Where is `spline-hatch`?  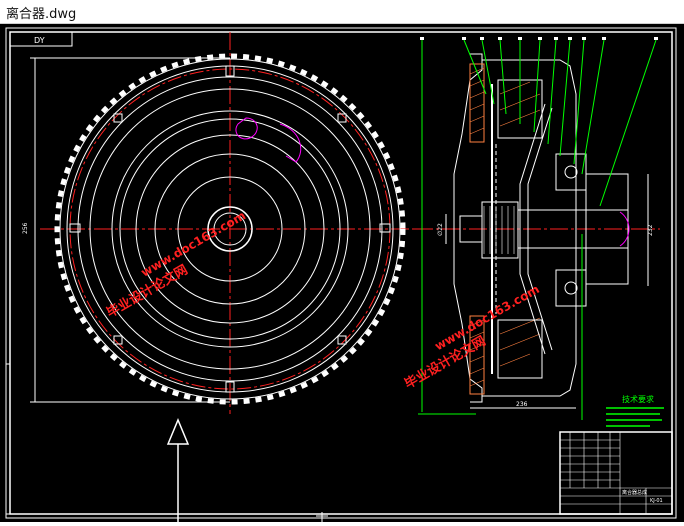 spline-hatch is located at coordinates (499, 230).